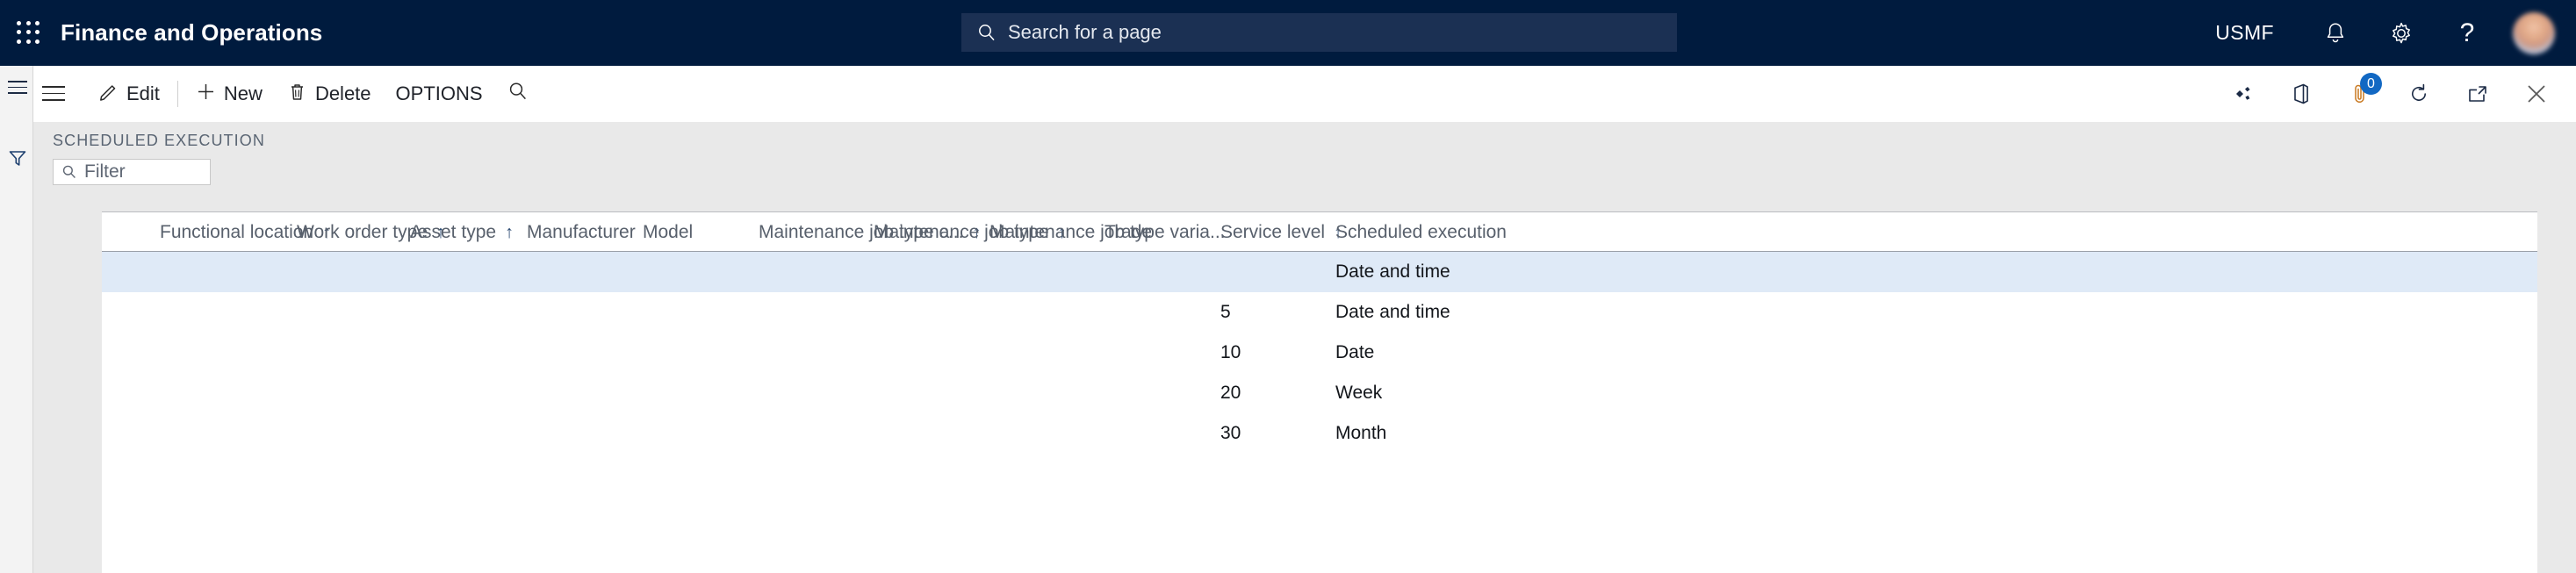 The height and width of the screenshot is (573, 2576). I want to click on cell-scheduled-execution: Month, so click(1360, 434).